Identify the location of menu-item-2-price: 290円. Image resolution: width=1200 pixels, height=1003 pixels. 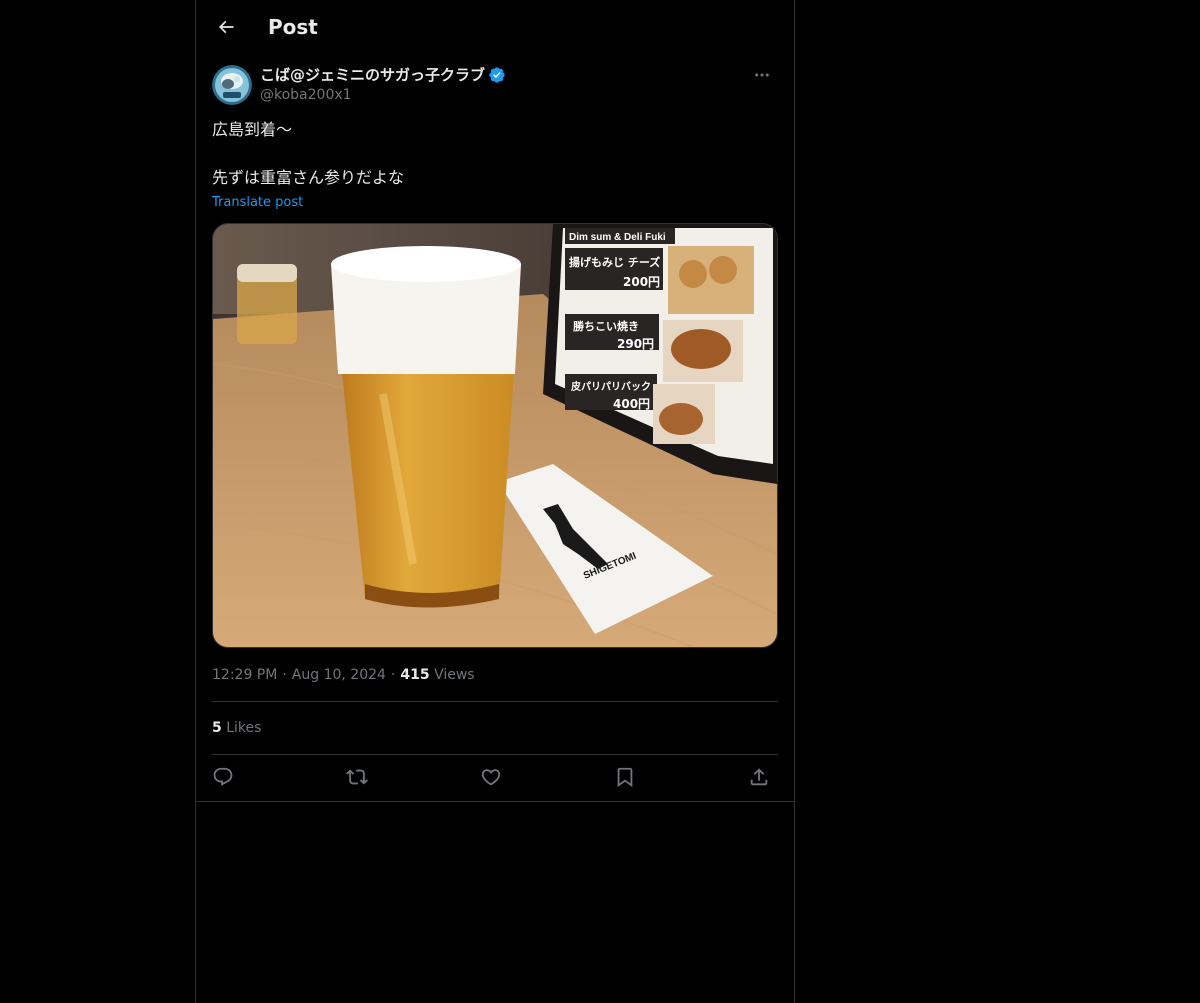
(635, 344).